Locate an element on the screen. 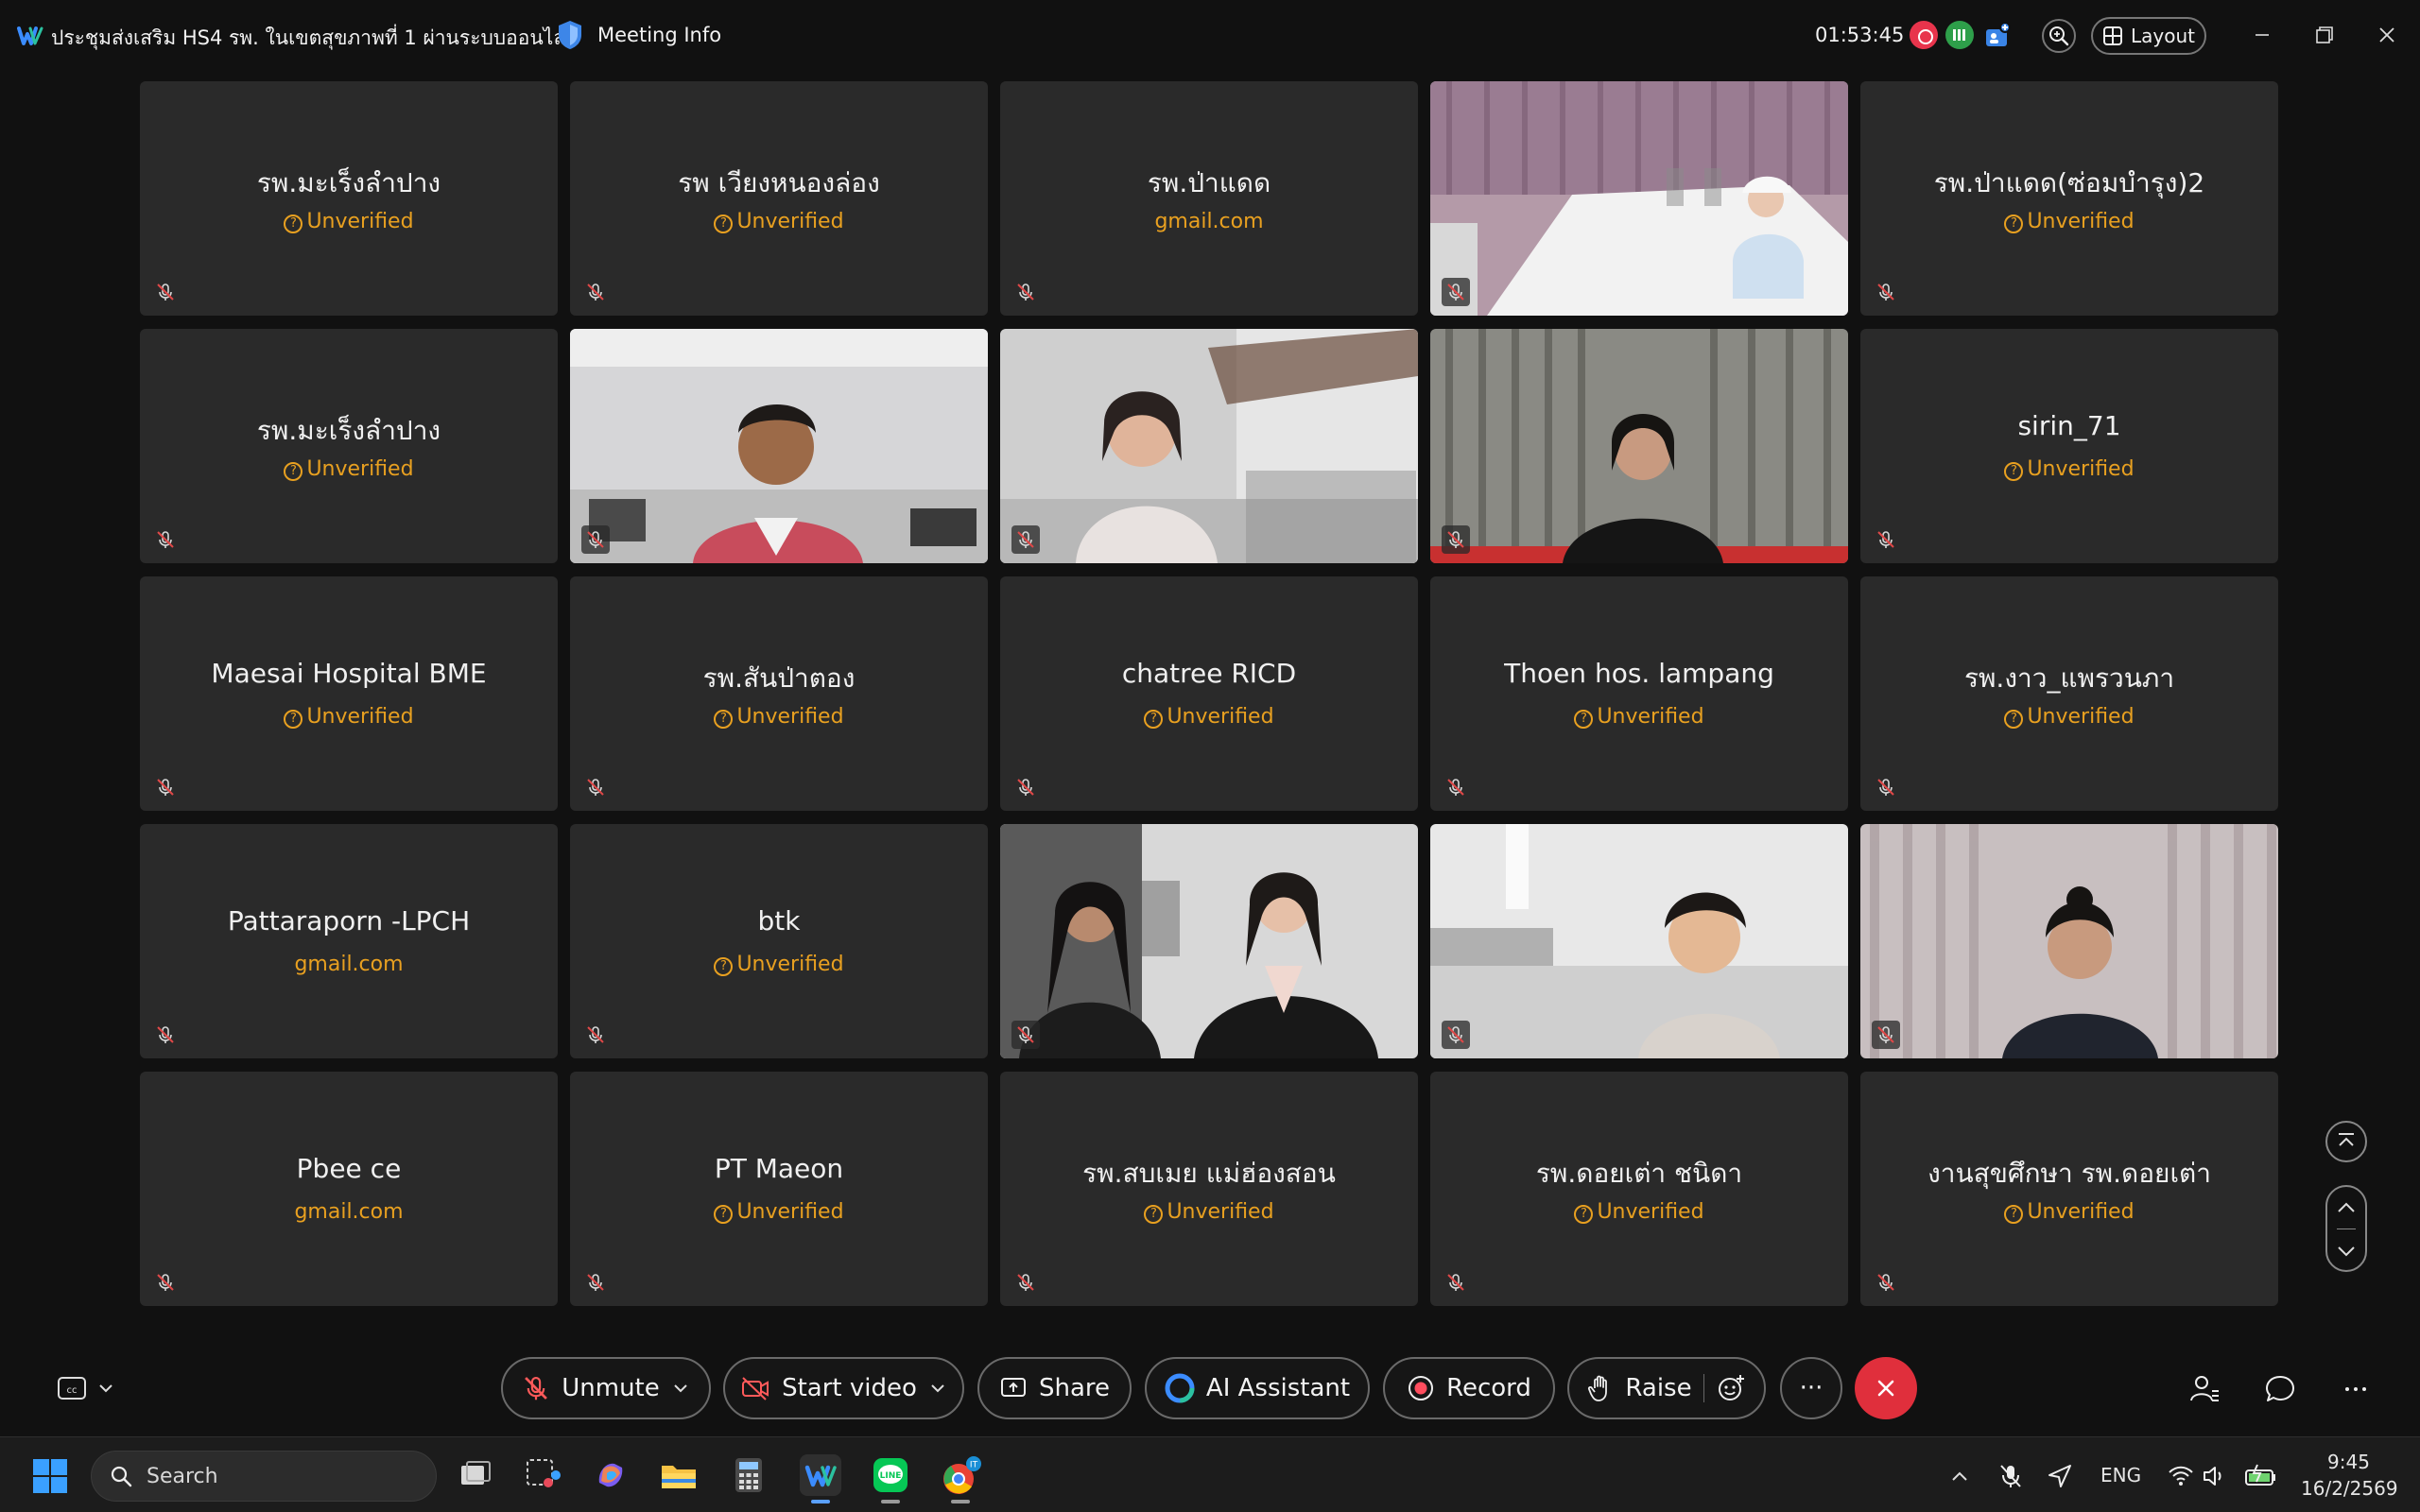 This screenshot has height=1512, width=2420. participant-name: btk is located at coordinates (779, 920).